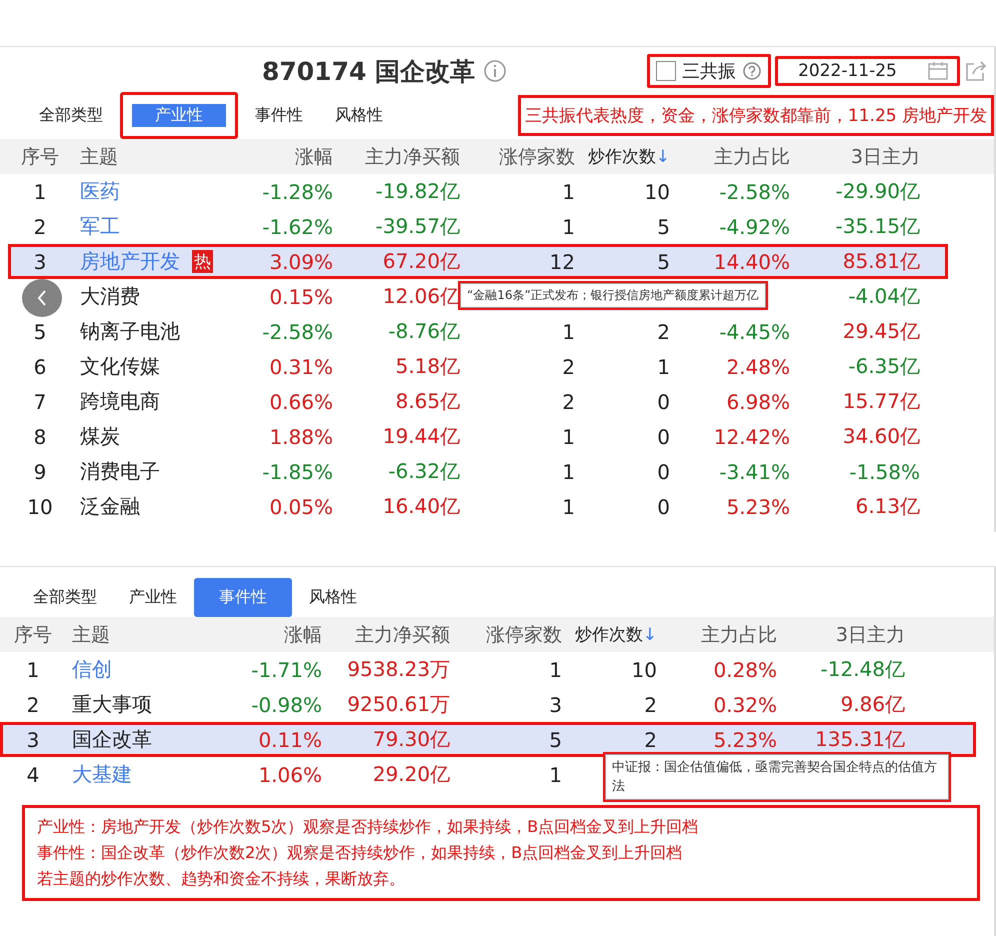 The image size is (996, 936). Describe the element at coordinates (301, 296) in the screenshot. I see `table-cell: 0.15%` at that location.